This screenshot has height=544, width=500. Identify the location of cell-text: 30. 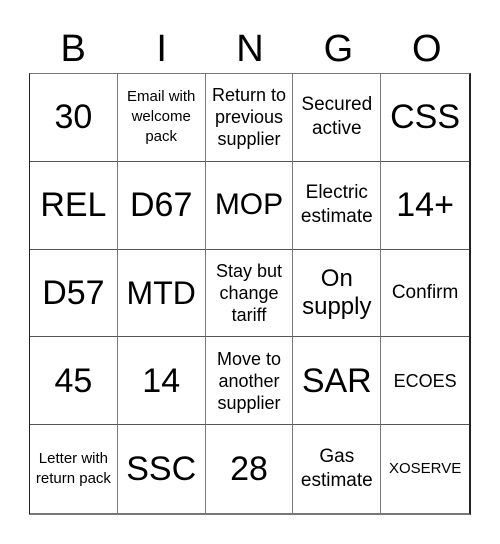
(73, 117).